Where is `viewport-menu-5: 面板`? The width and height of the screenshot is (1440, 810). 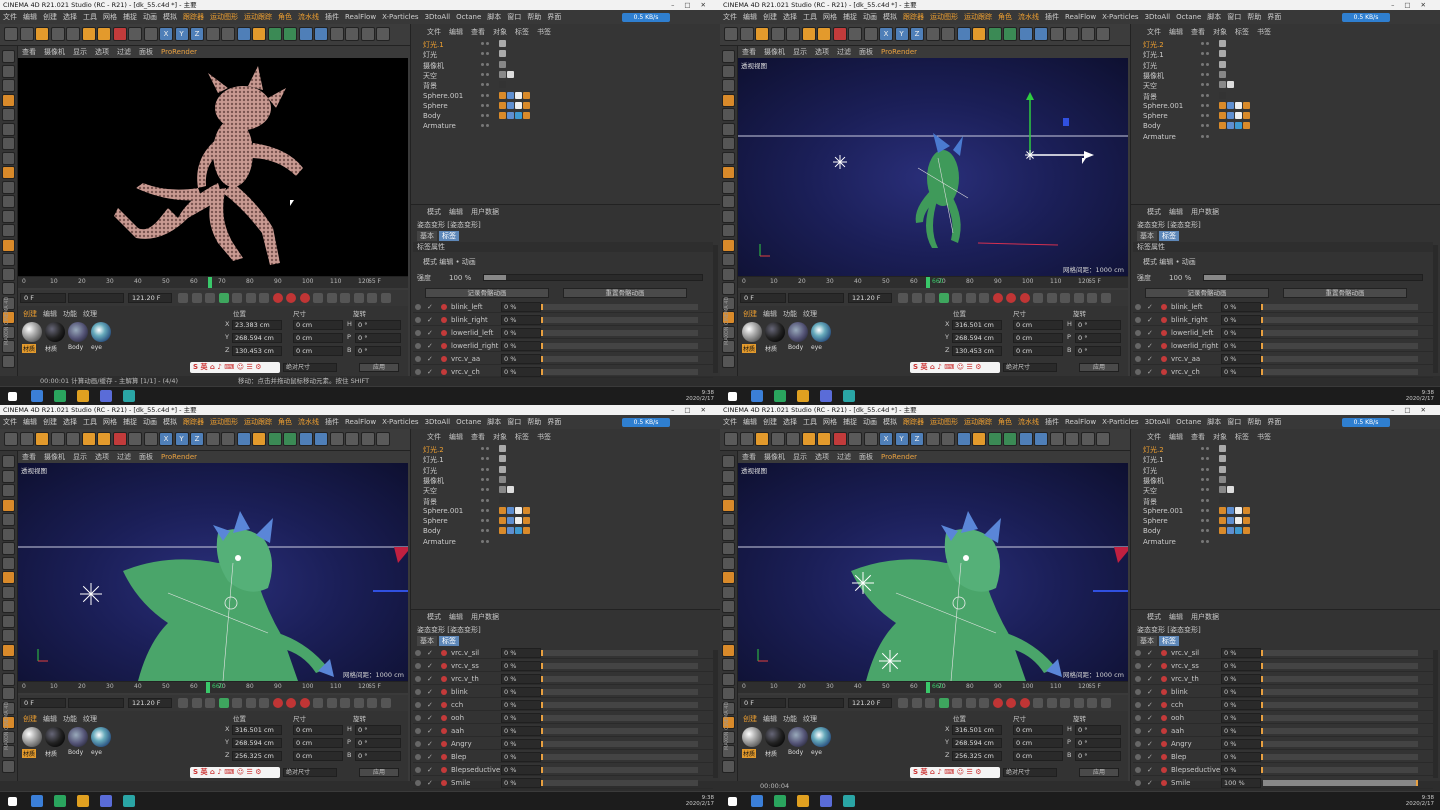 viewport-menu-5: 面板 is located at coordinates (866, 52).